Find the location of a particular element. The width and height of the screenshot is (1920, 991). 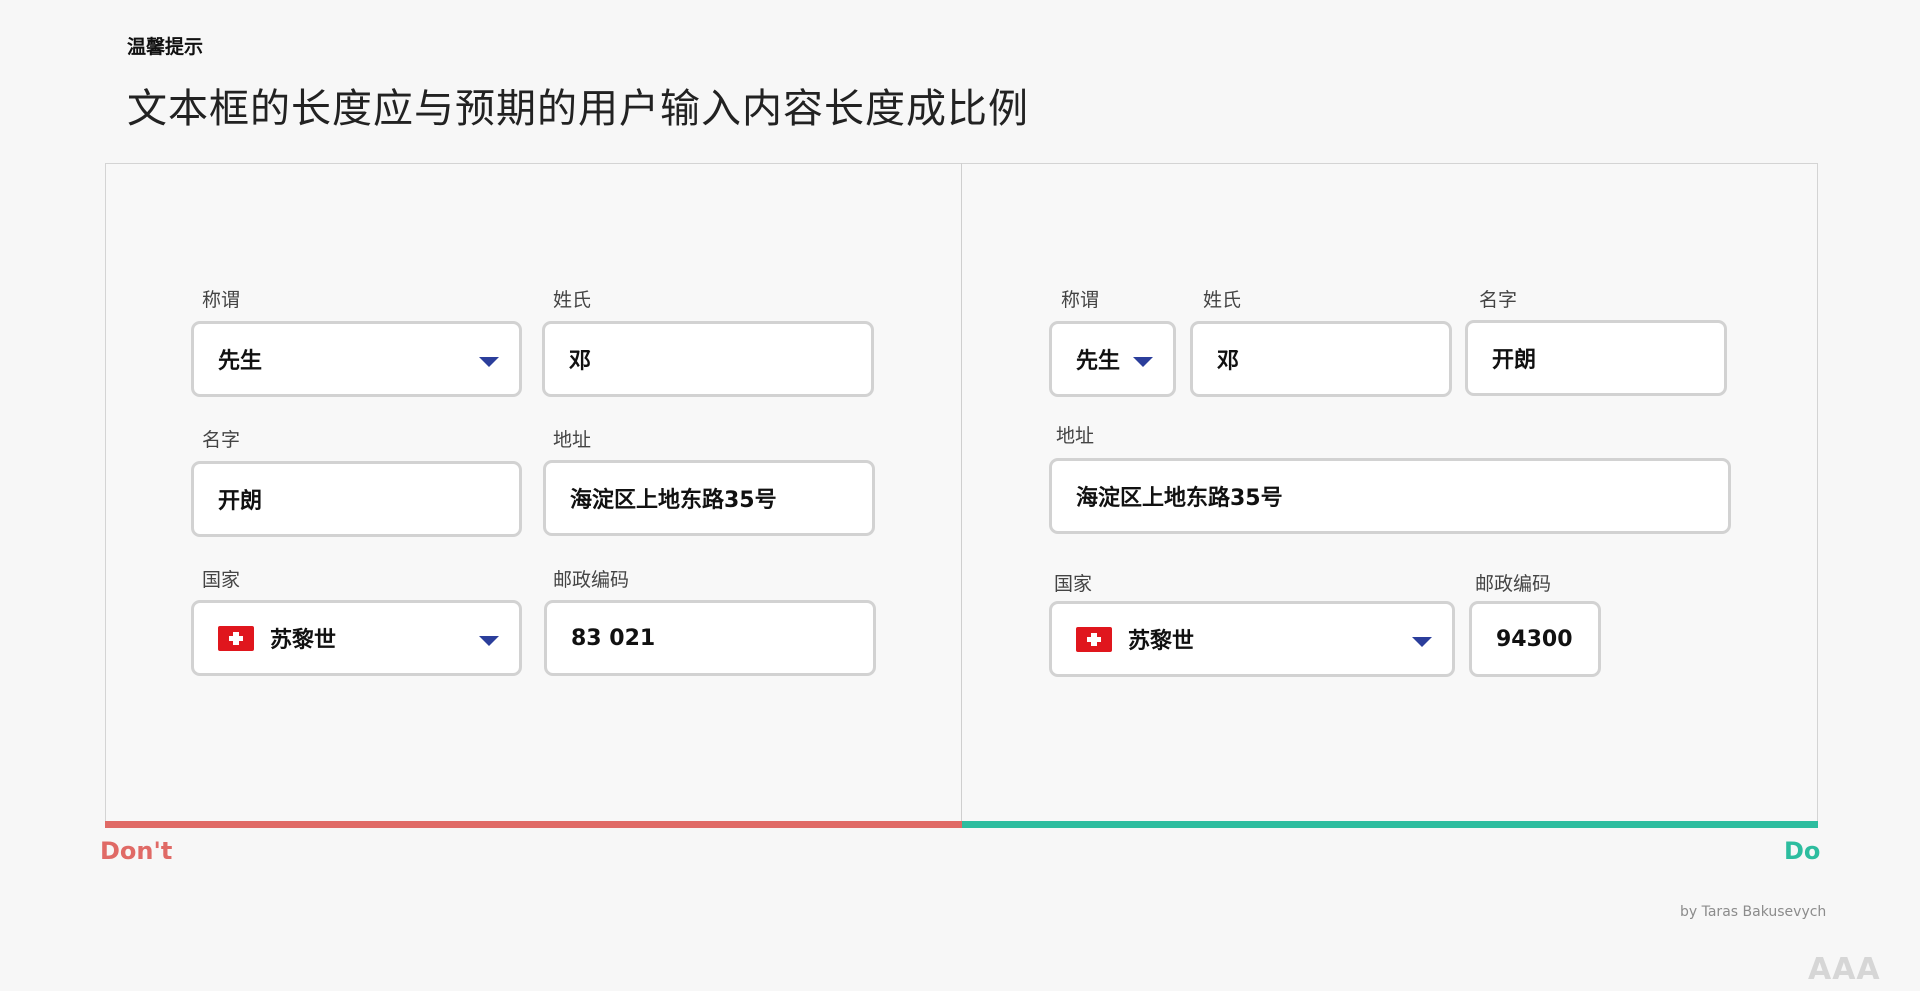

dont-label: Don't is located at coordinates (136, 851).